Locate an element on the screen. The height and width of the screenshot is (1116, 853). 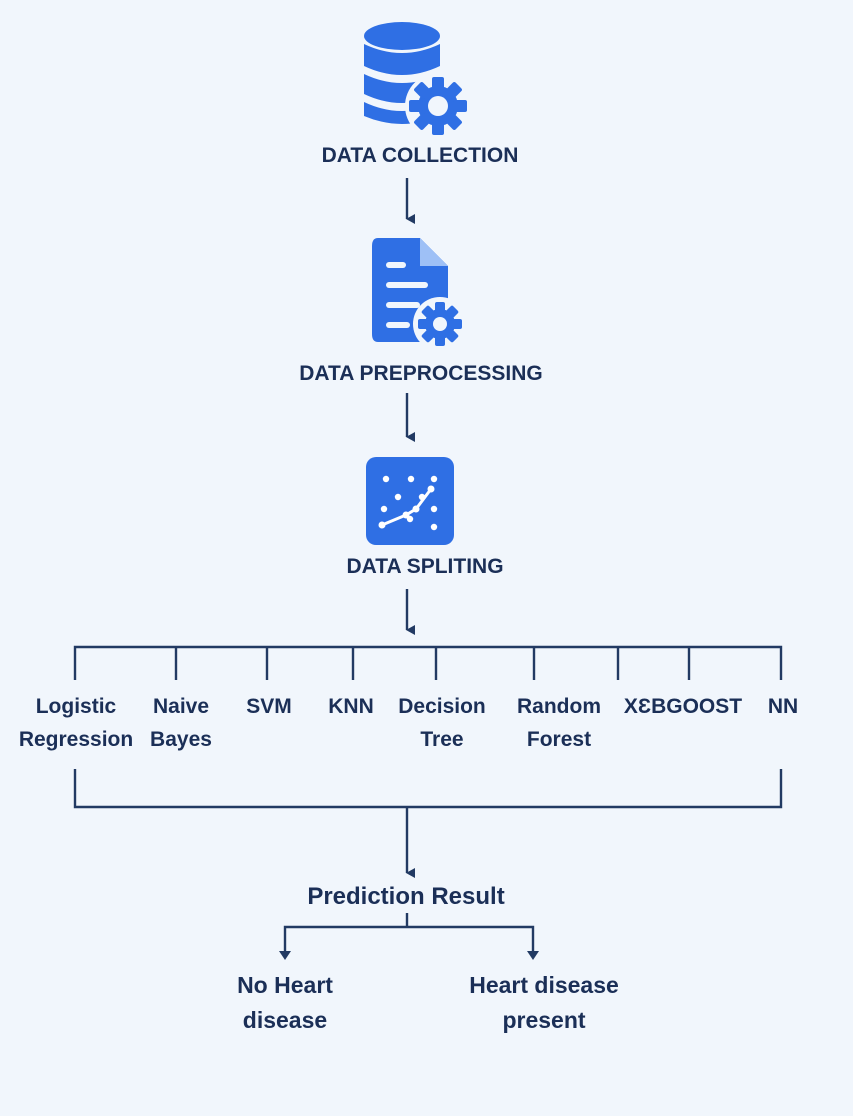
model-label-decision-tree: Decision Tree is located at coordinates (442, 723).